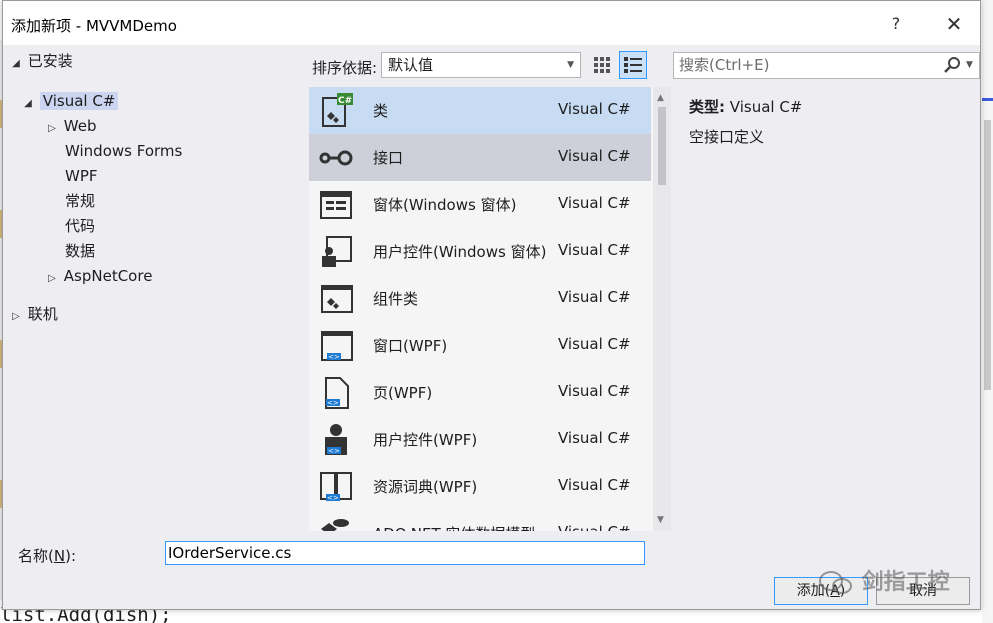 This screenshot has height=623, width=993. Describe the element at coordinates (79, 101) in the screenshot. I see `tree-item-label: Visual C#` at that location.